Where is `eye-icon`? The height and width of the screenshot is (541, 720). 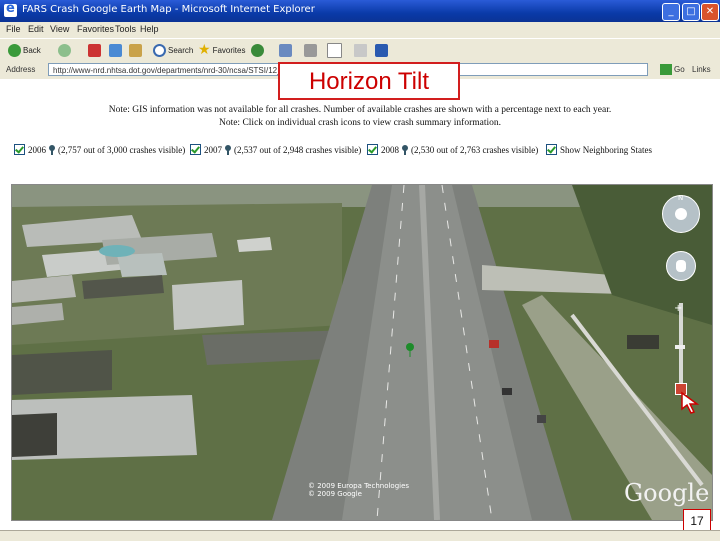
eye-icon is located at coordinates (681, 214).